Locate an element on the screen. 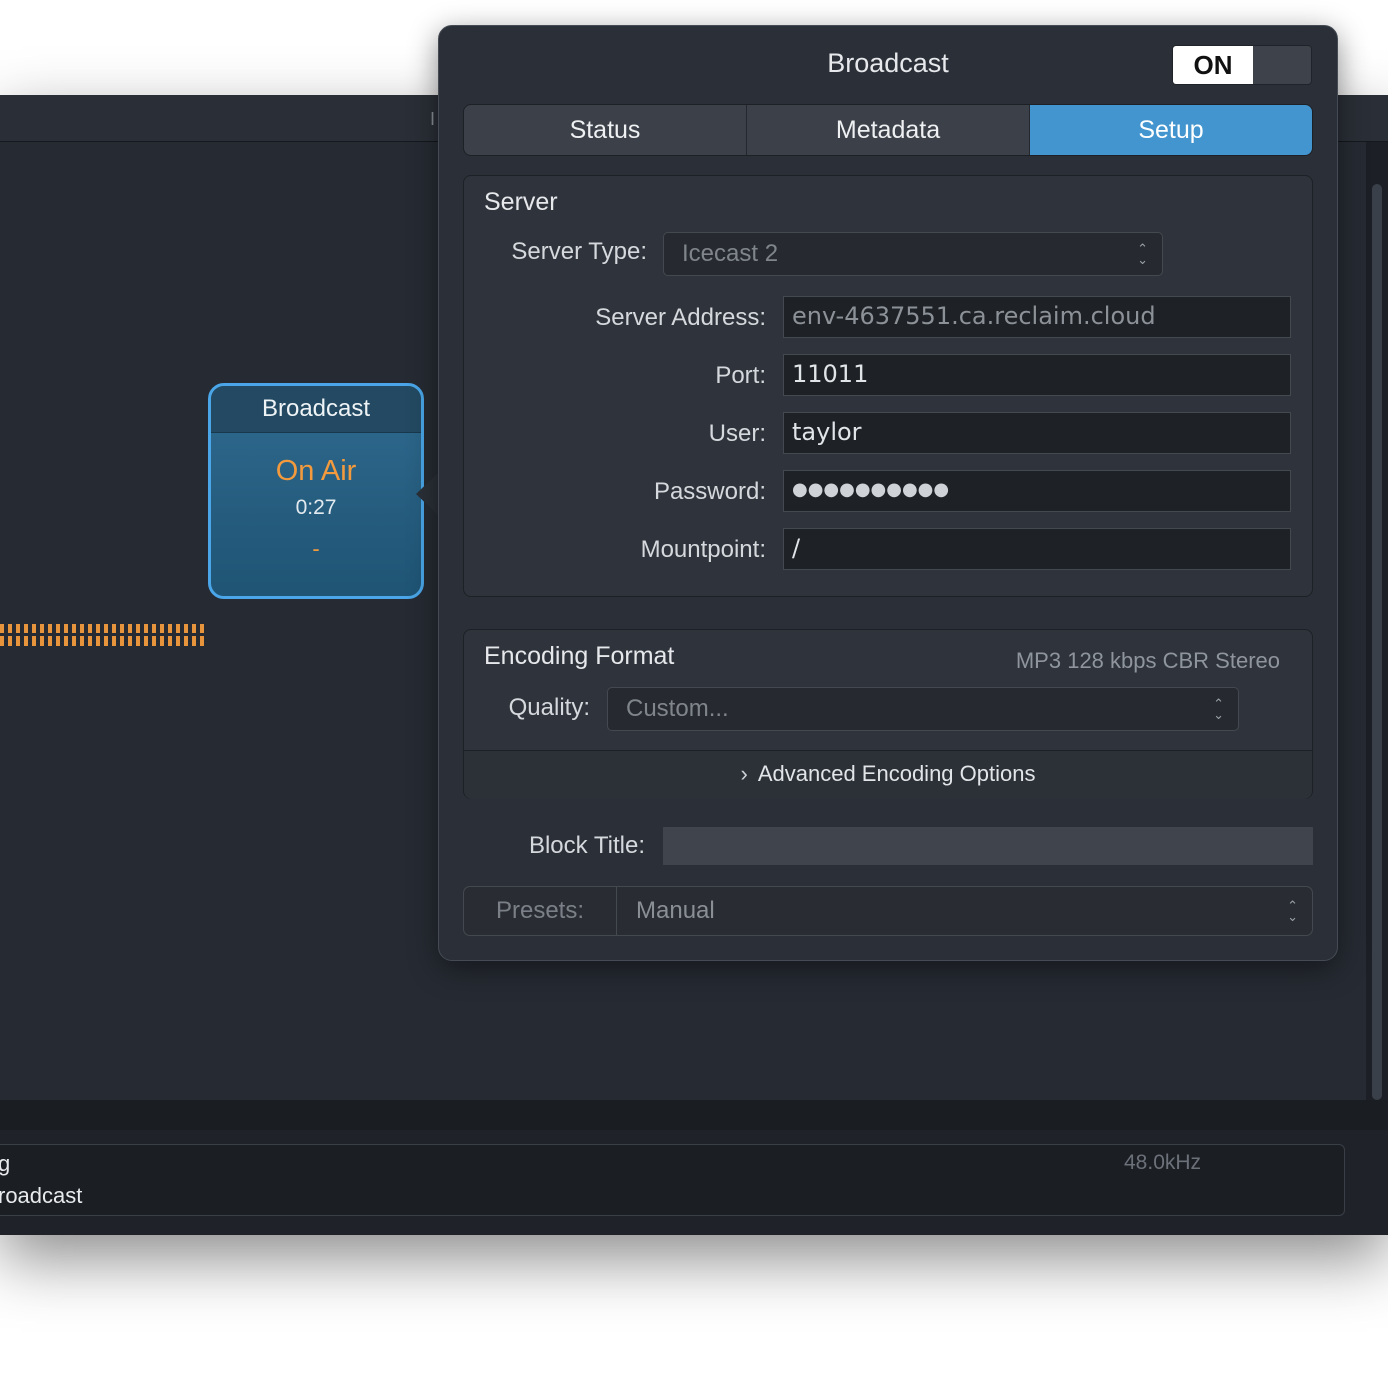 The image size is (1388, 1382). tab-metadata: Metadata is located at coordinates (888, 130).